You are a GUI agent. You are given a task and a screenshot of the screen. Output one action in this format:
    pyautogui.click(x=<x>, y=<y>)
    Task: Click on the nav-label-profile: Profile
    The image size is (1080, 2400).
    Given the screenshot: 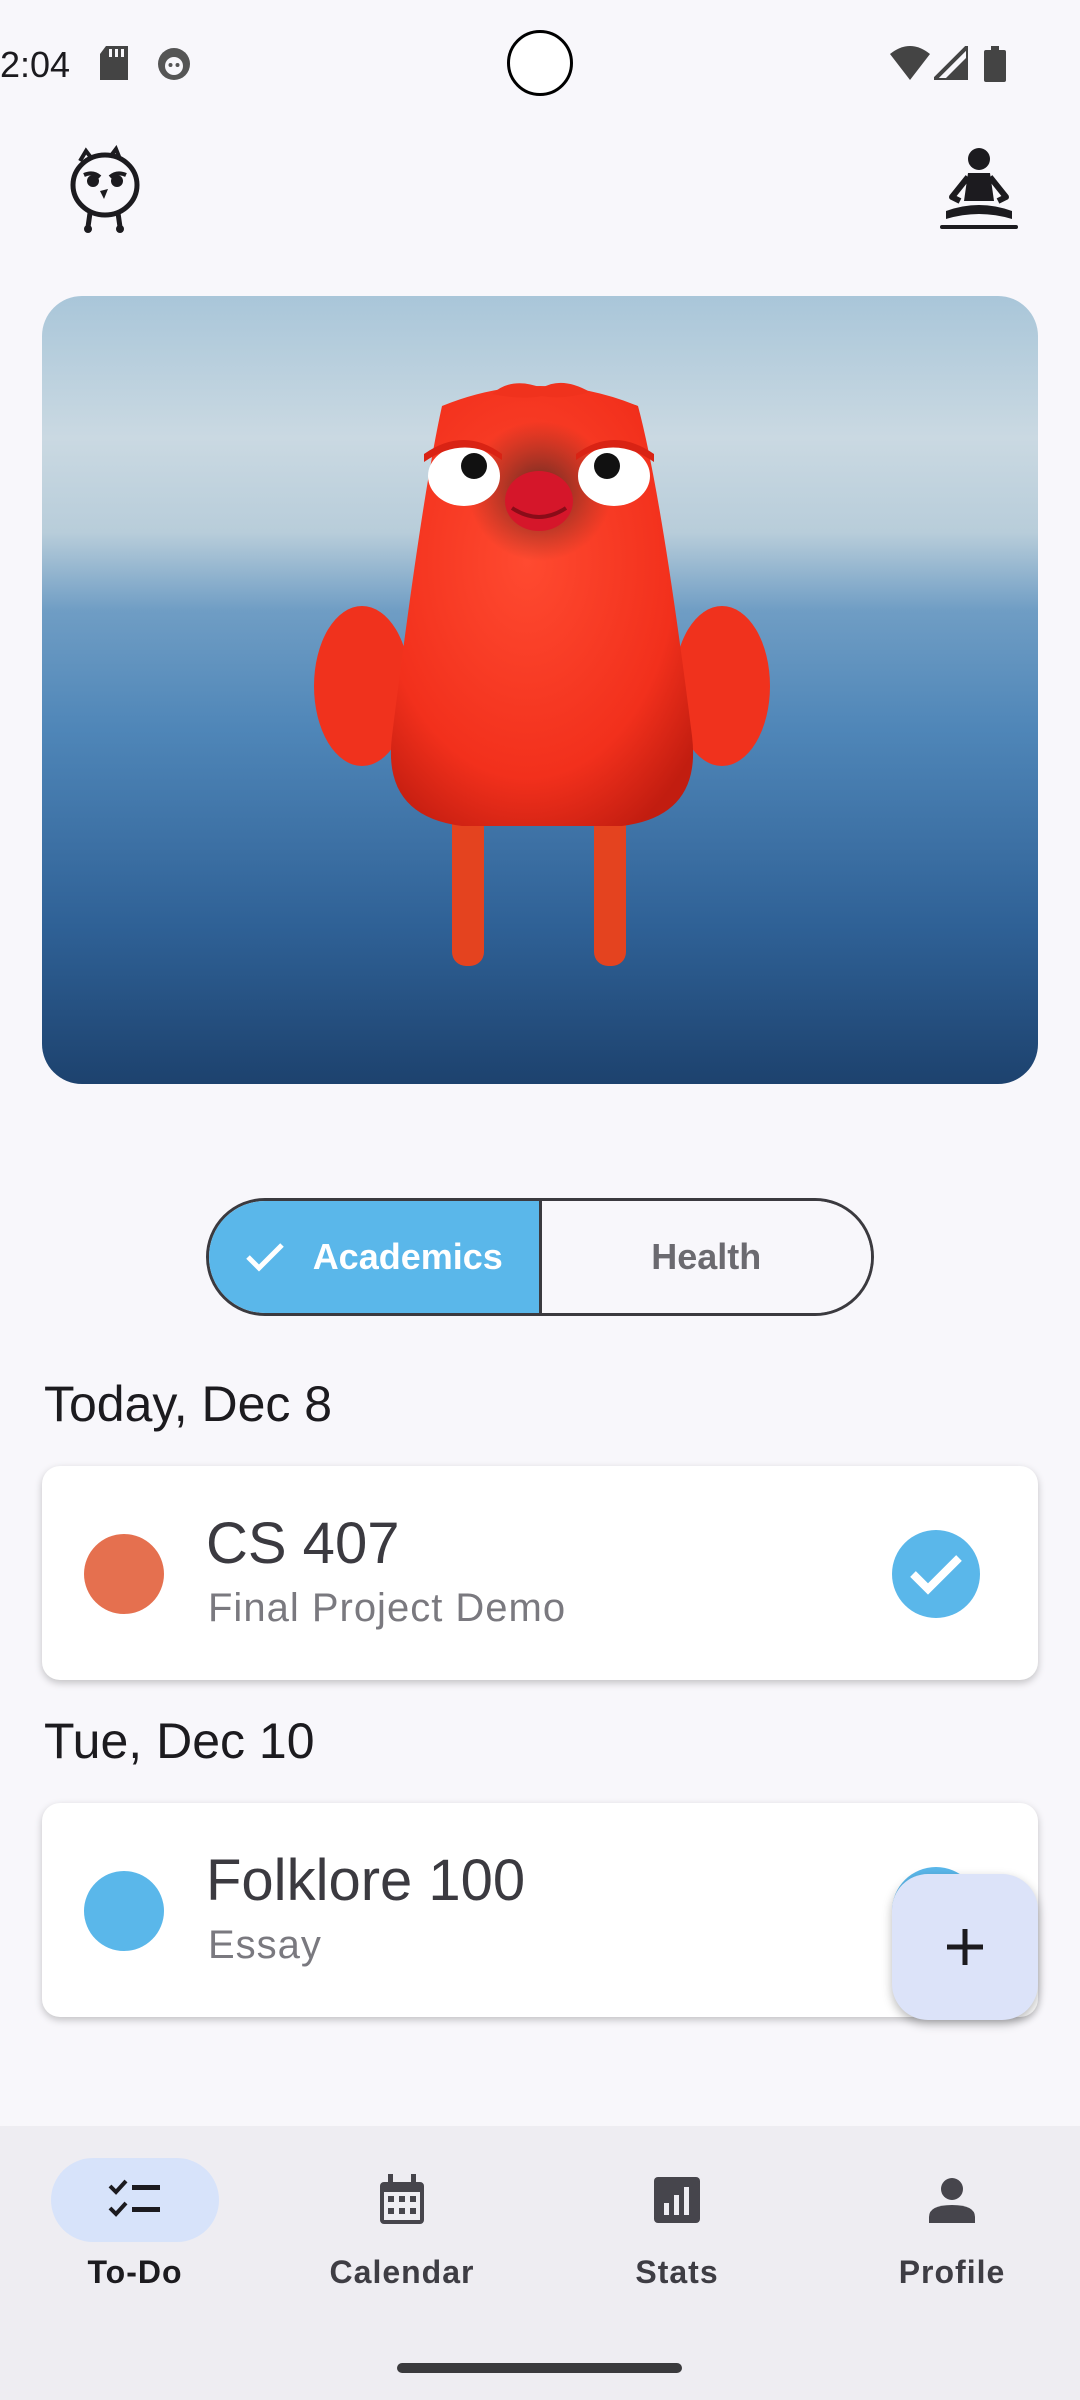 What is the action you would take?
    pyautogui.click(x=952, y=2272)
    